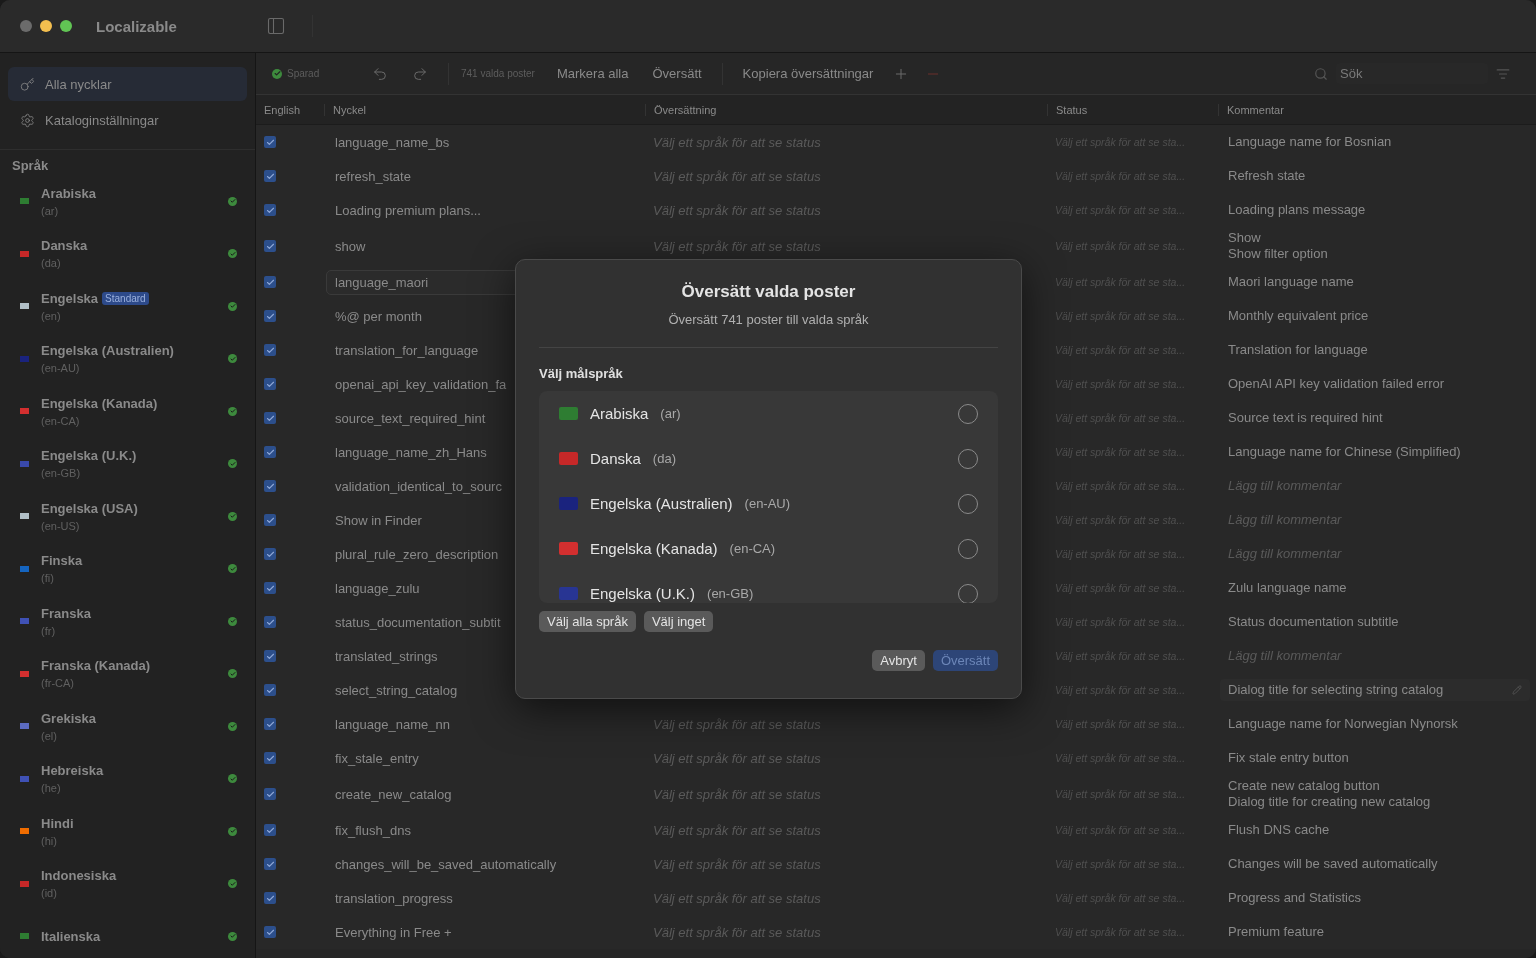 The image size is (1536, 958). I want to click on language-item: Arabiska (ar), so click(127, 201).